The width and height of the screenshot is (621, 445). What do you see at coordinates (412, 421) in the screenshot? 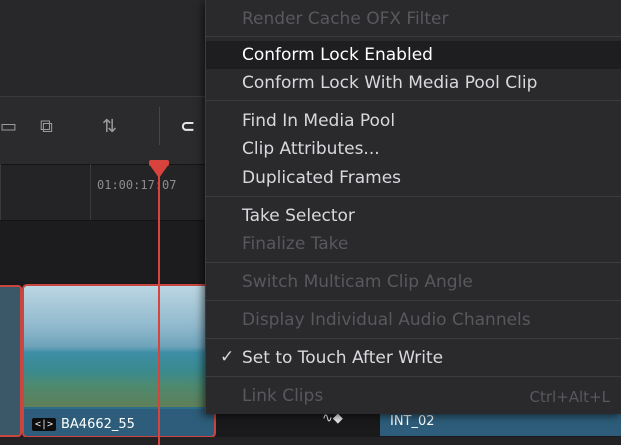
I see `clip-name-next: INT_02` at bounding box center [412, 421].